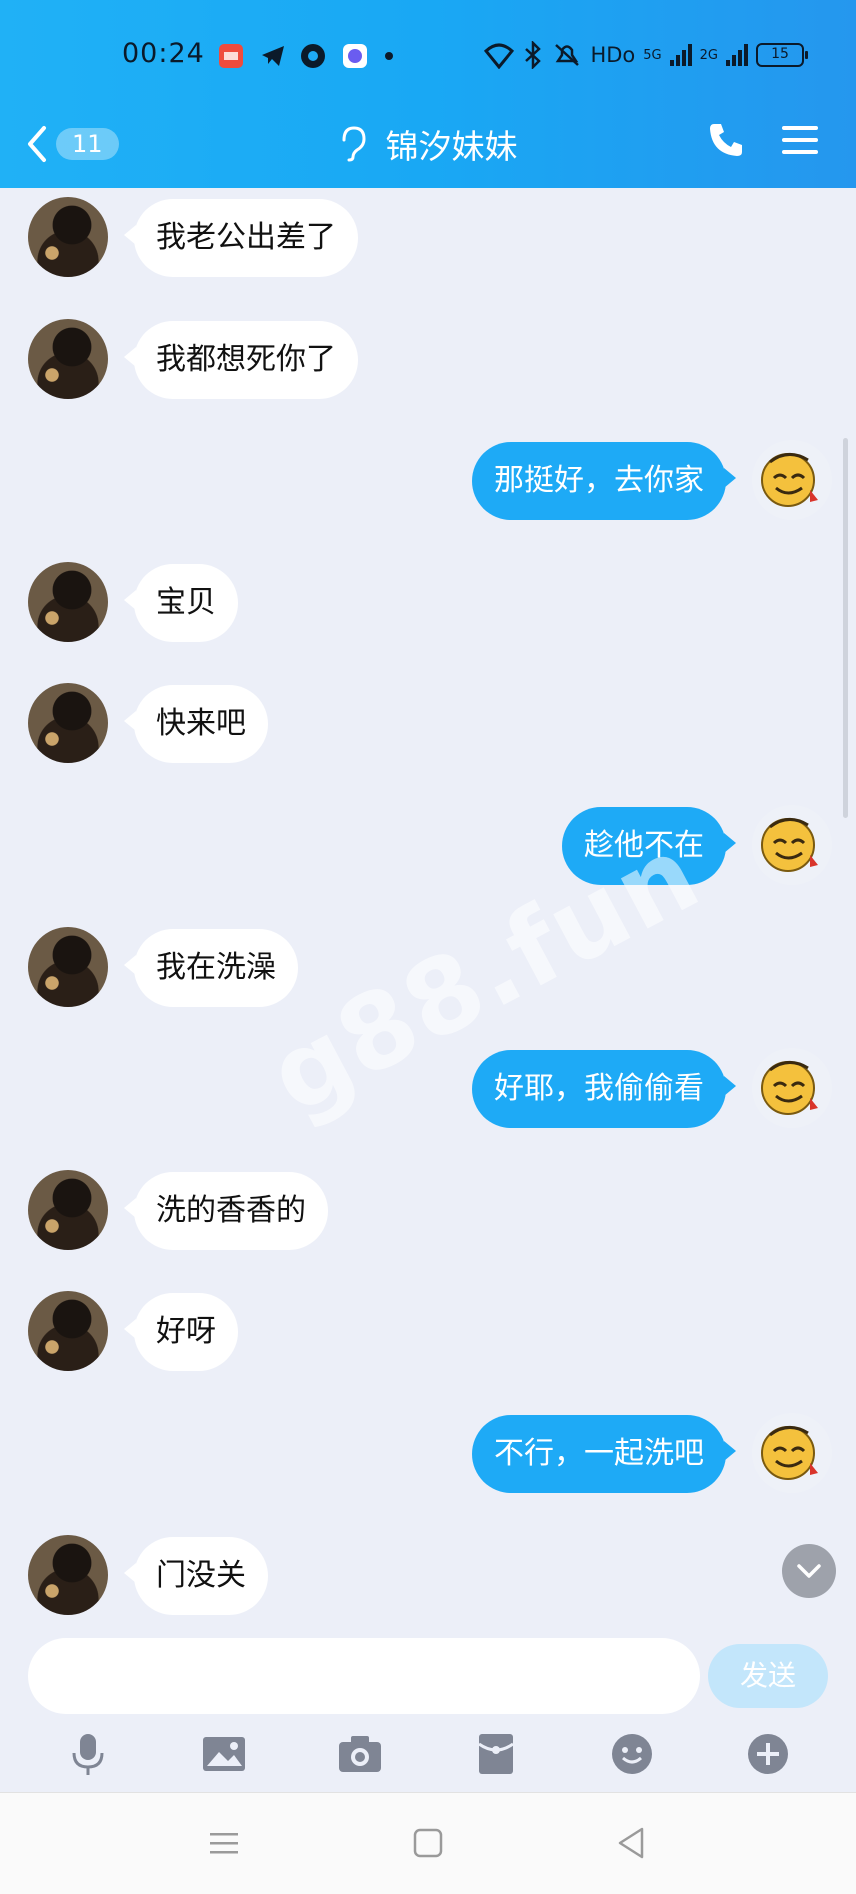 The image size is (856, 1894). What do you see at coordinates (428, 1333) in the screenshot?
I see `incoming-message: 好呀` at bounding box center [428, 1333].